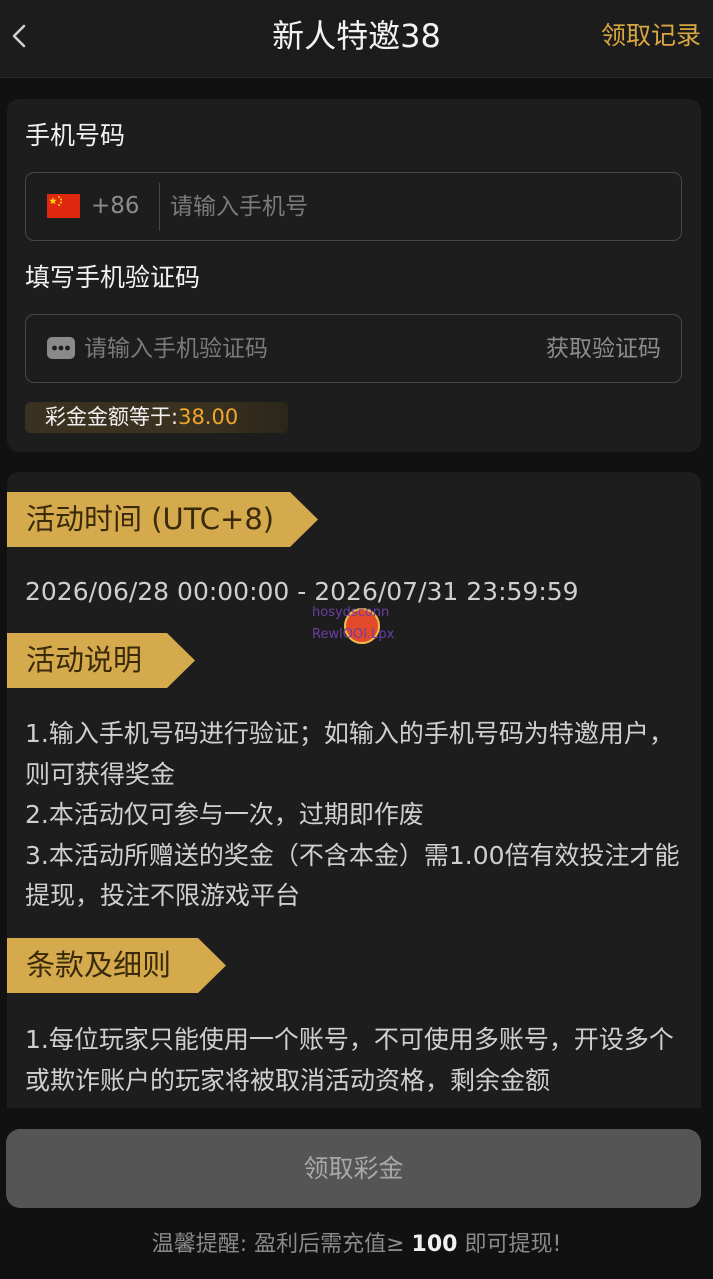  What do you see at coordinates (356, 39) in the screenshot?
I see `header-bar: 新人特邀38 领取记录` at bounding box center [356, 39].